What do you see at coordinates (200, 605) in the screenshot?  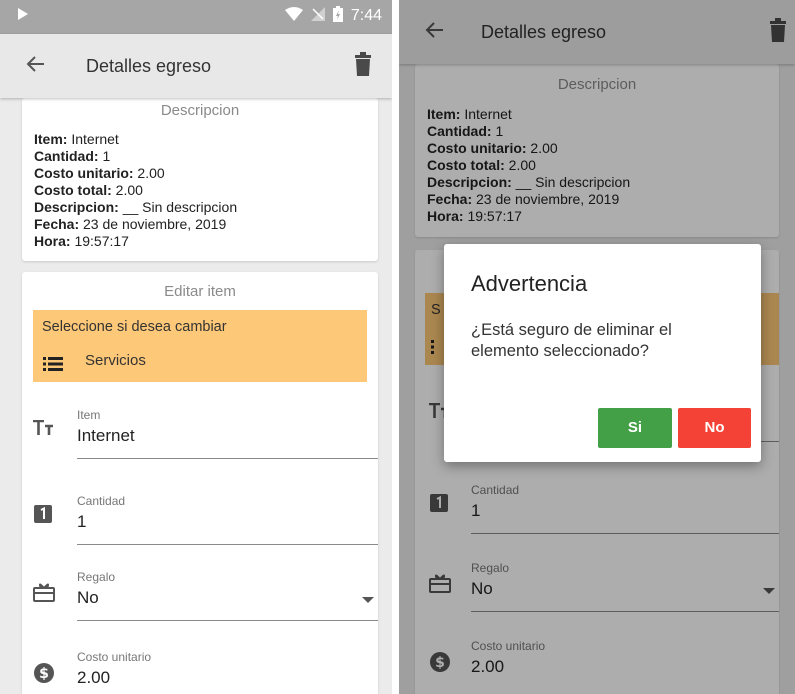 I see `gift-select: Regalo No` at bounding box center [200, 605].